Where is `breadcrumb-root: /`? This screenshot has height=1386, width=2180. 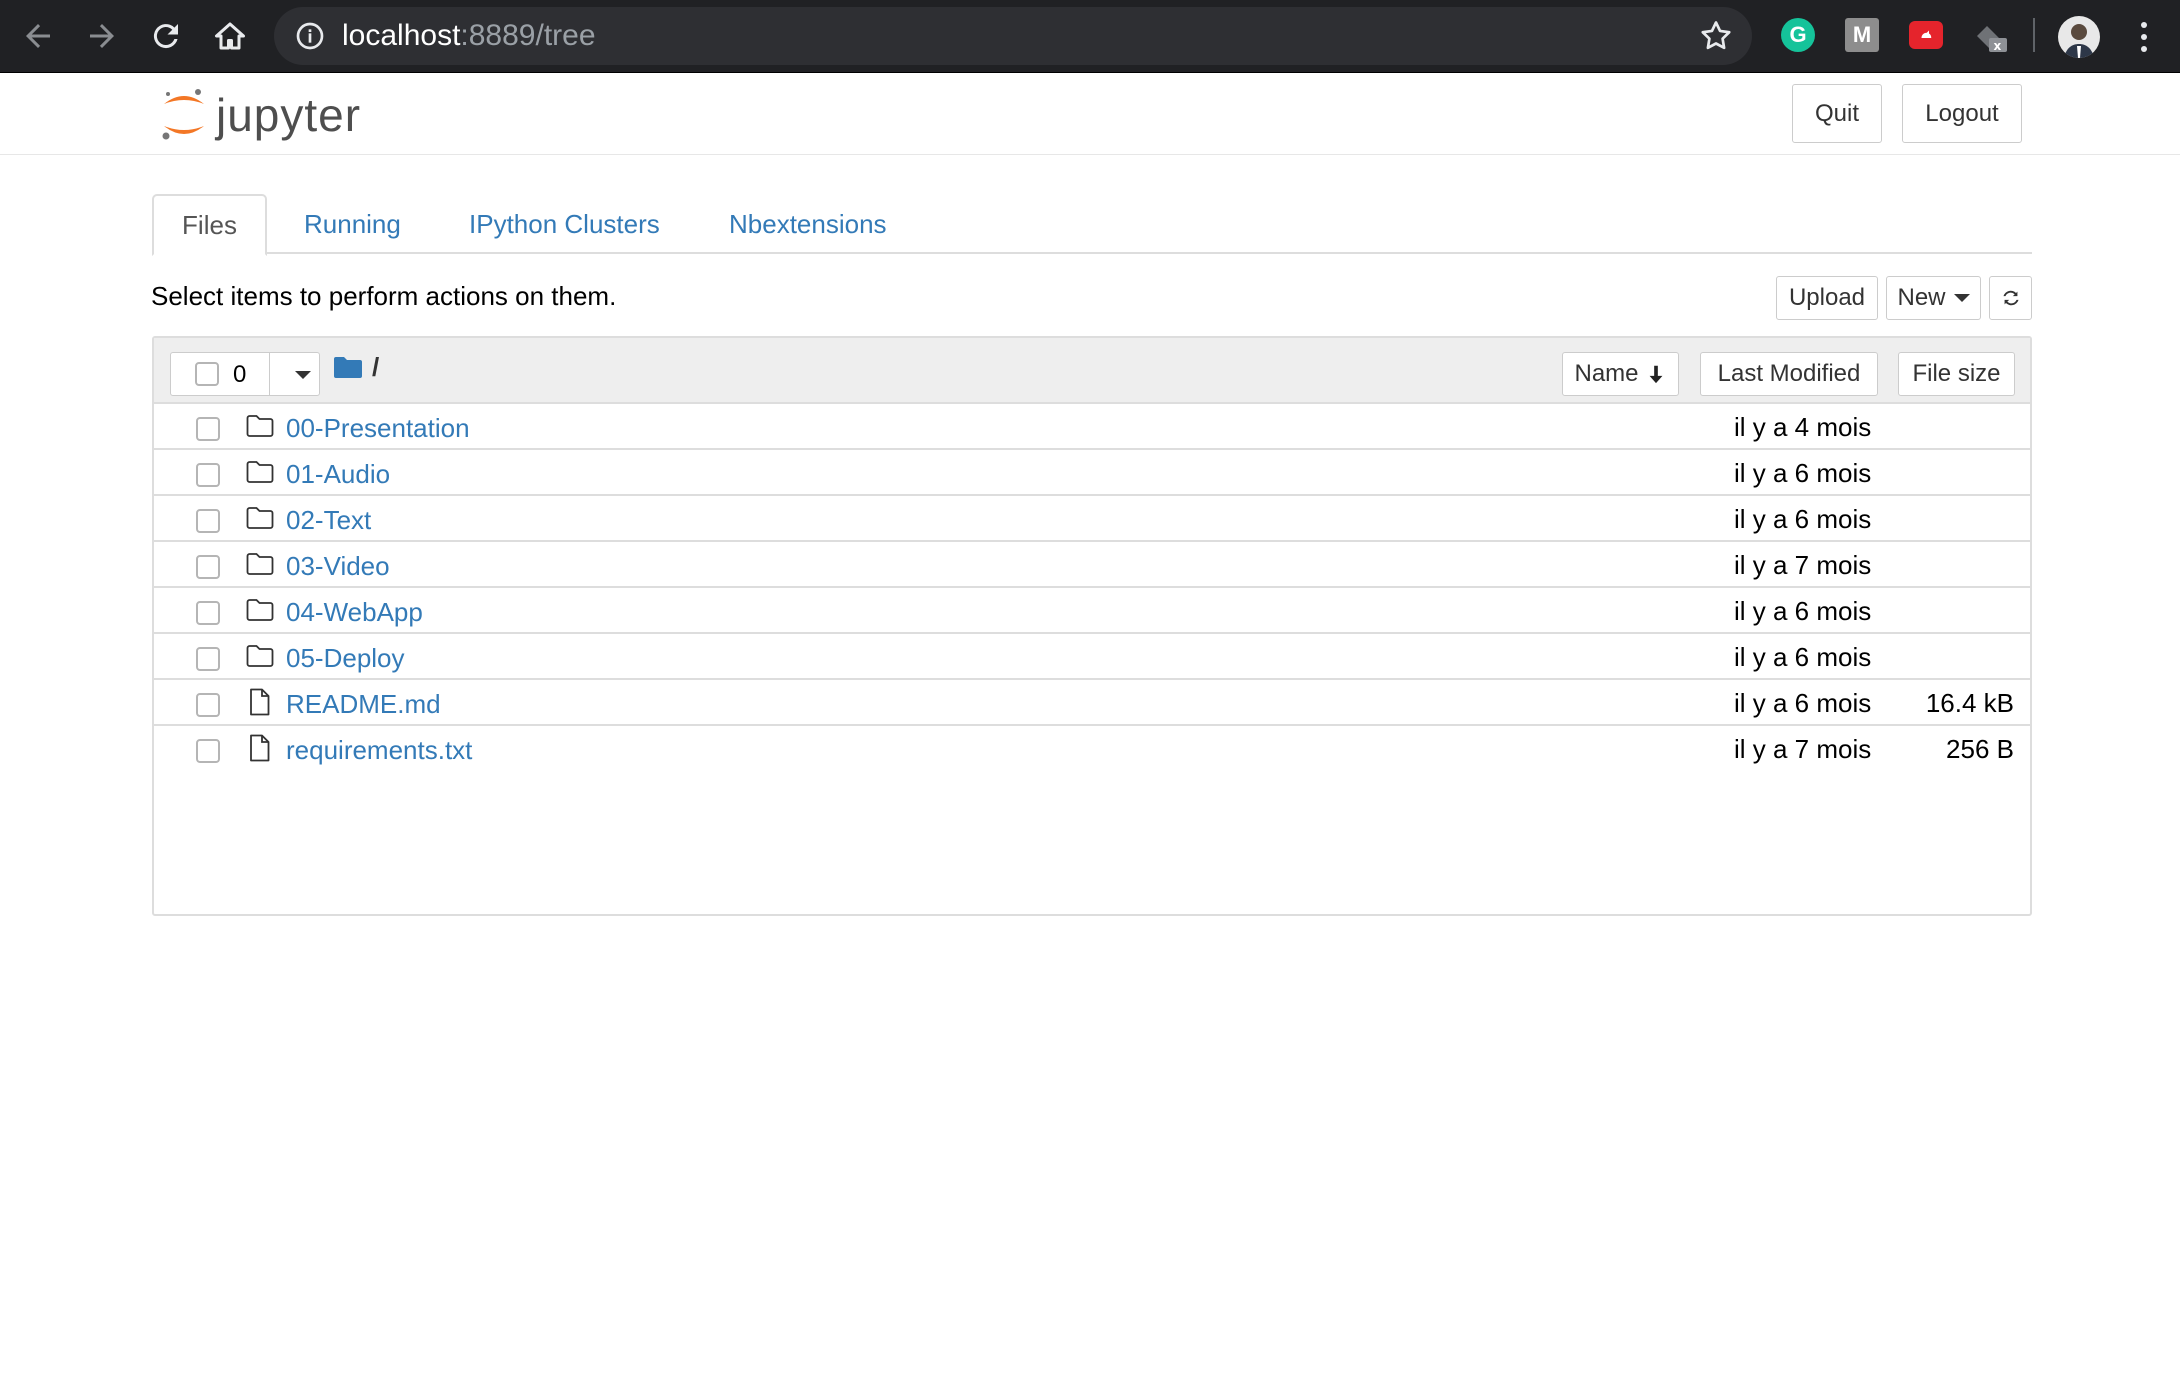 breadcrumb-root: / is located at coordinates (375, 367).